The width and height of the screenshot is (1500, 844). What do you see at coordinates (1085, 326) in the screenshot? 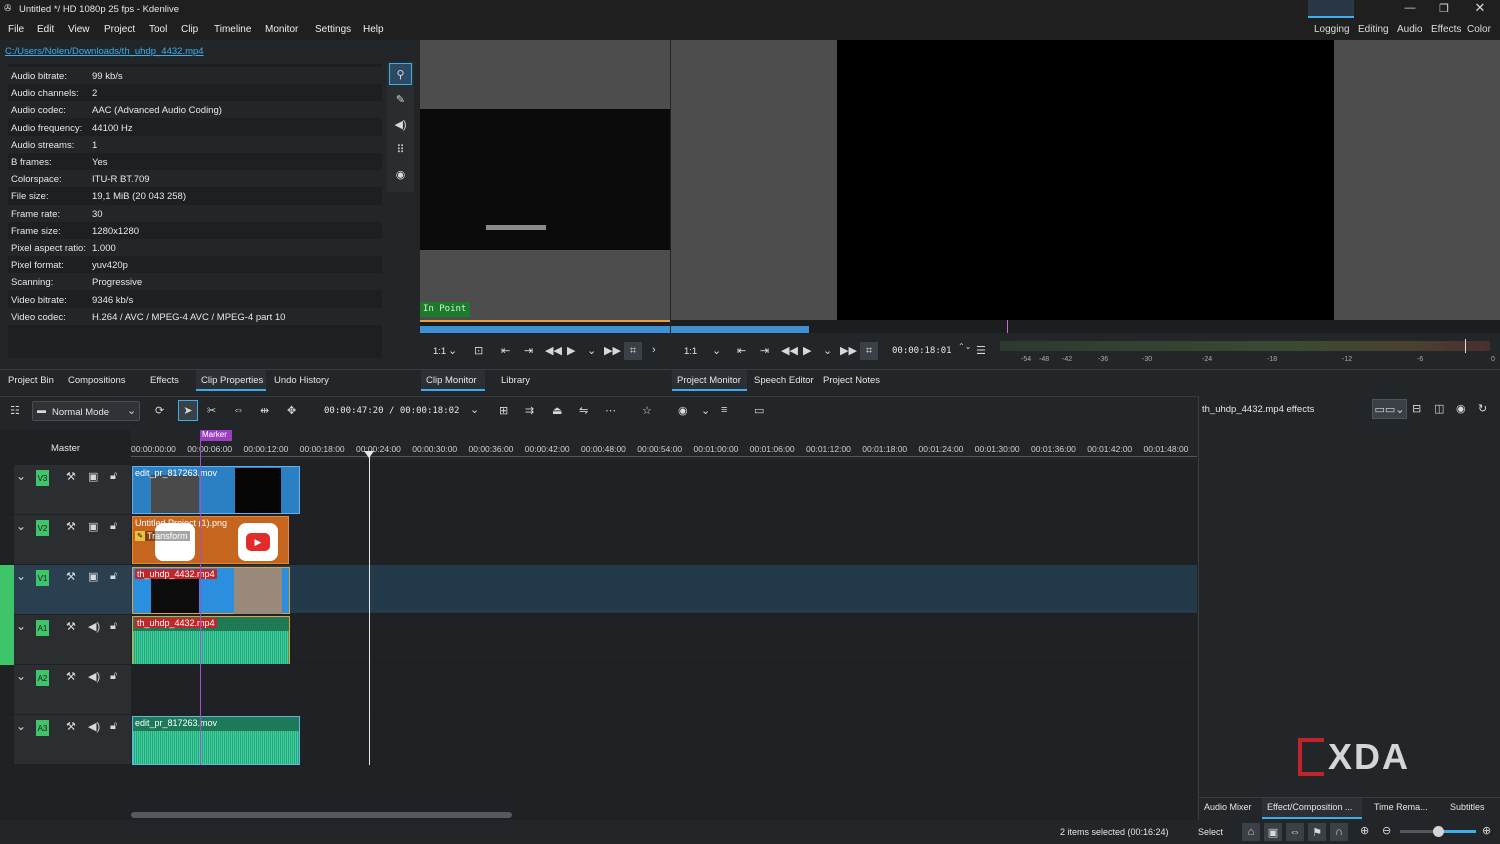
I see `project-monitor-ruler` at bounding box center [1085, 326].